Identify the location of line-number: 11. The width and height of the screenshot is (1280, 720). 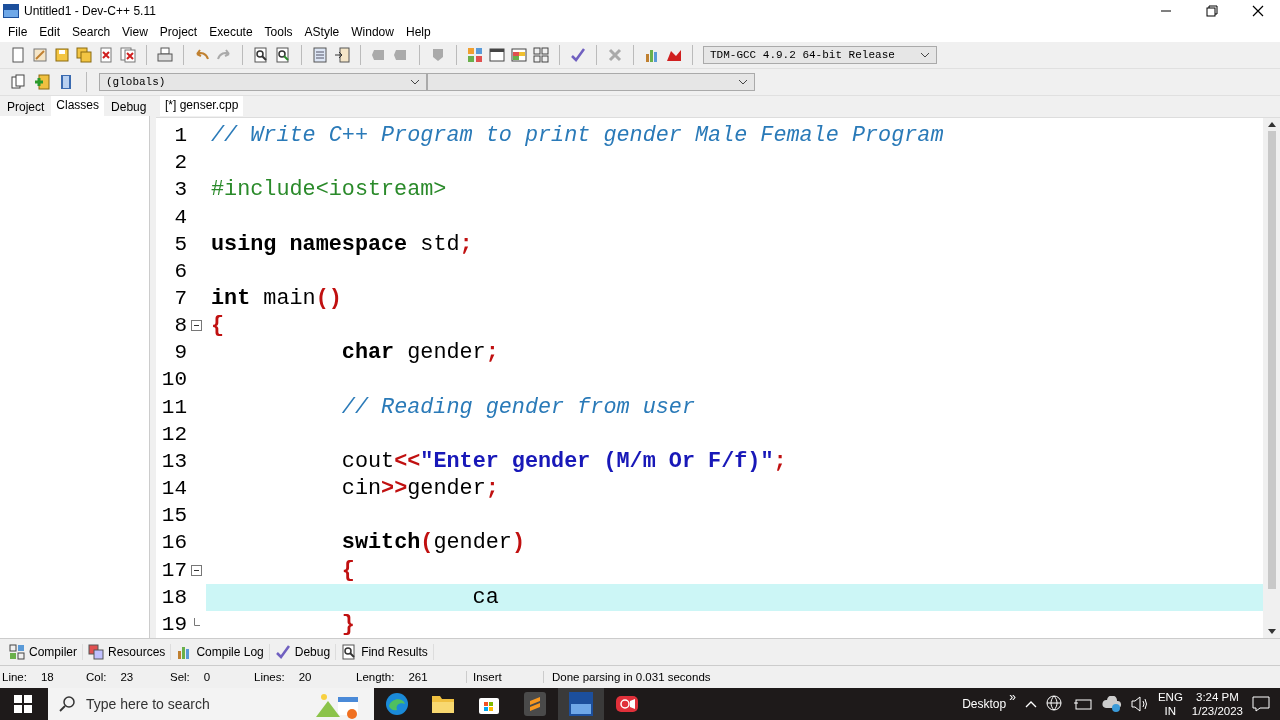
(173, 407).